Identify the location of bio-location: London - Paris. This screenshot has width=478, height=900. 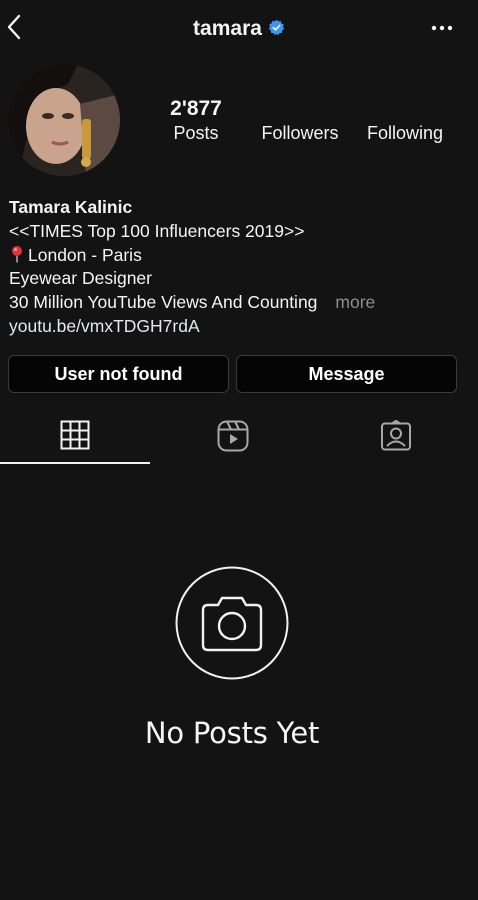
(85, 254).